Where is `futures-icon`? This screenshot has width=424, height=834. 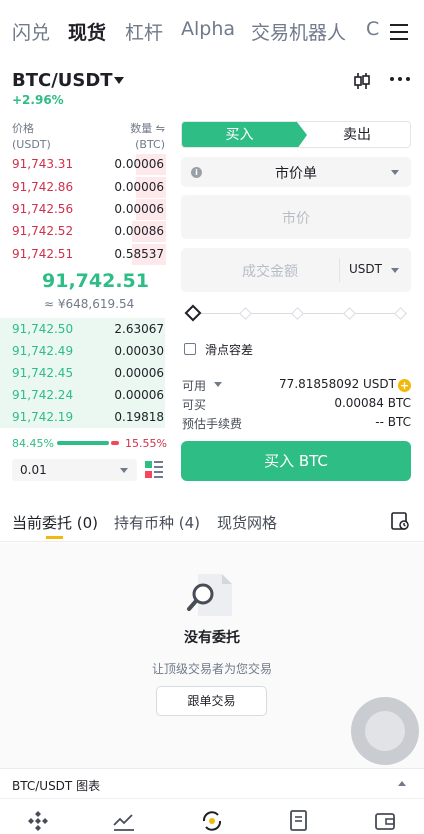
futures-icon is located at coordinates (299, 821).